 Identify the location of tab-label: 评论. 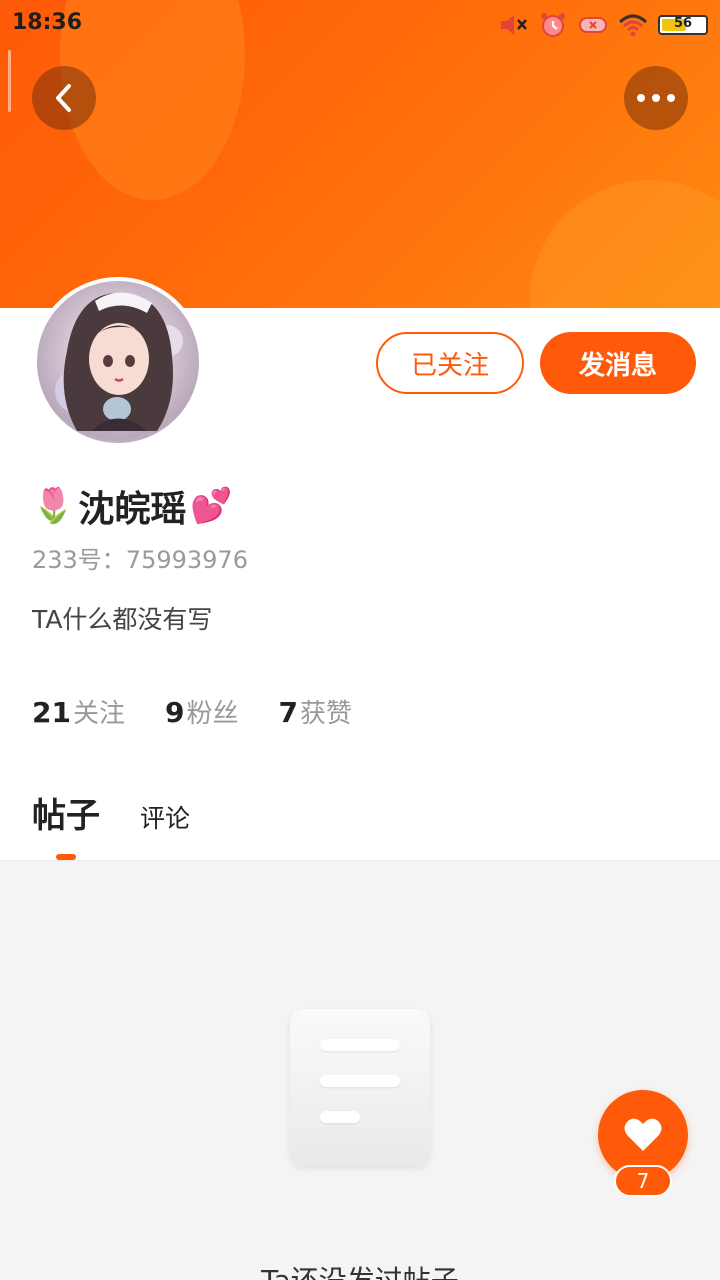
(165, 818).